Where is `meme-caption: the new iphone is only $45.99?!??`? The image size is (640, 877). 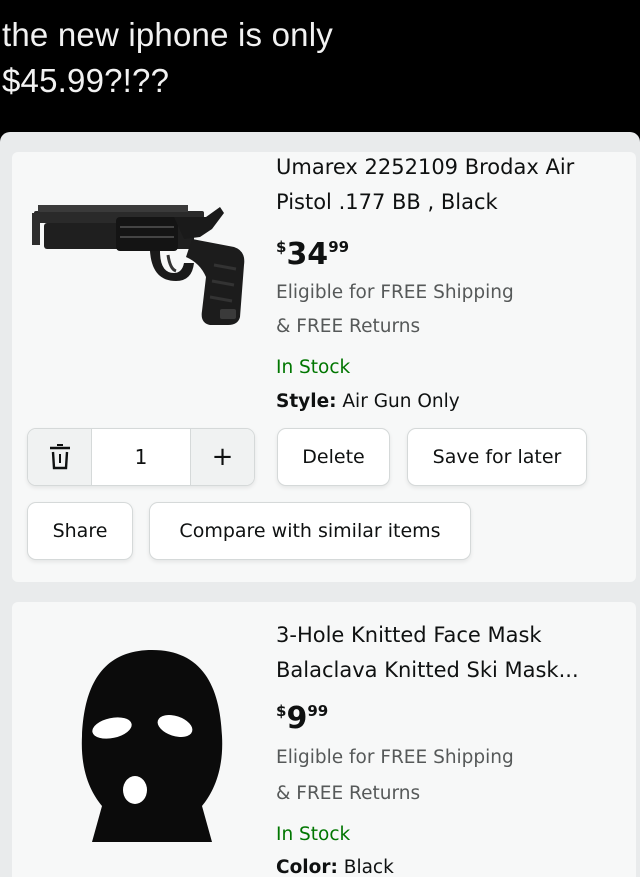
meme-caption: the new iphone is only $45.99?!?? is located at coordinates (317, 58).